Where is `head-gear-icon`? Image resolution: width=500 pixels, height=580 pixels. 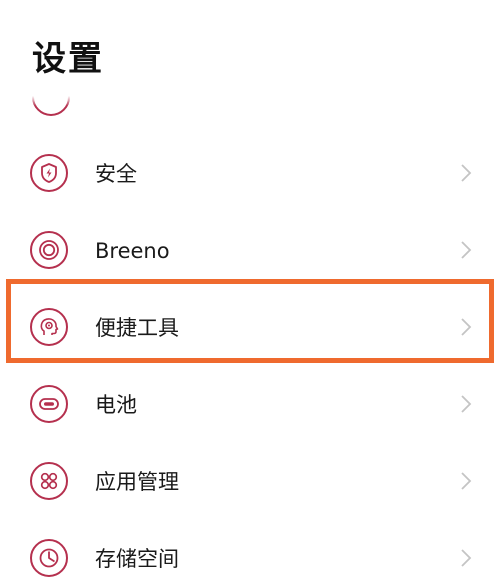 head-gear-icon is located at coordinates (49, 327).